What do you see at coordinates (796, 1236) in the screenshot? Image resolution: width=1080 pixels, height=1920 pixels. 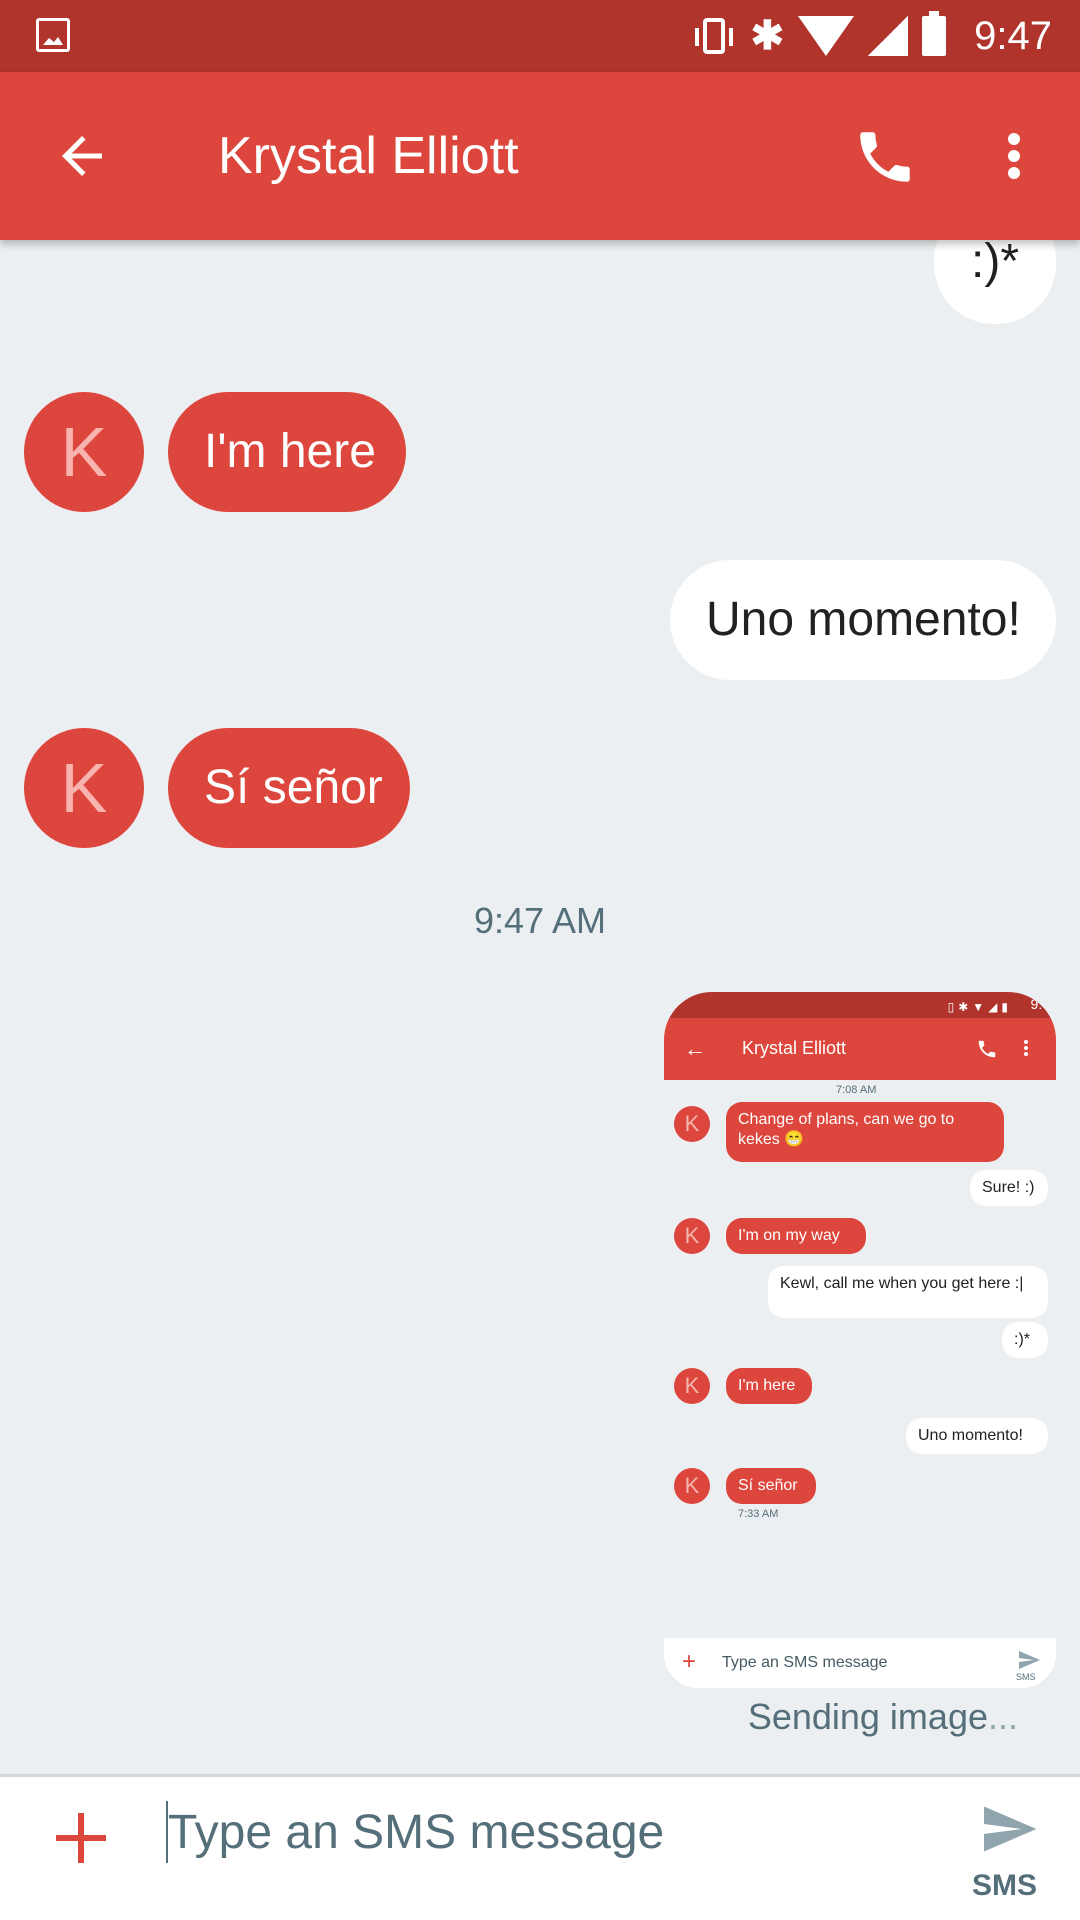 I see `preview-incoming-message: I'm on my way` at bounding box center [796, 1236].